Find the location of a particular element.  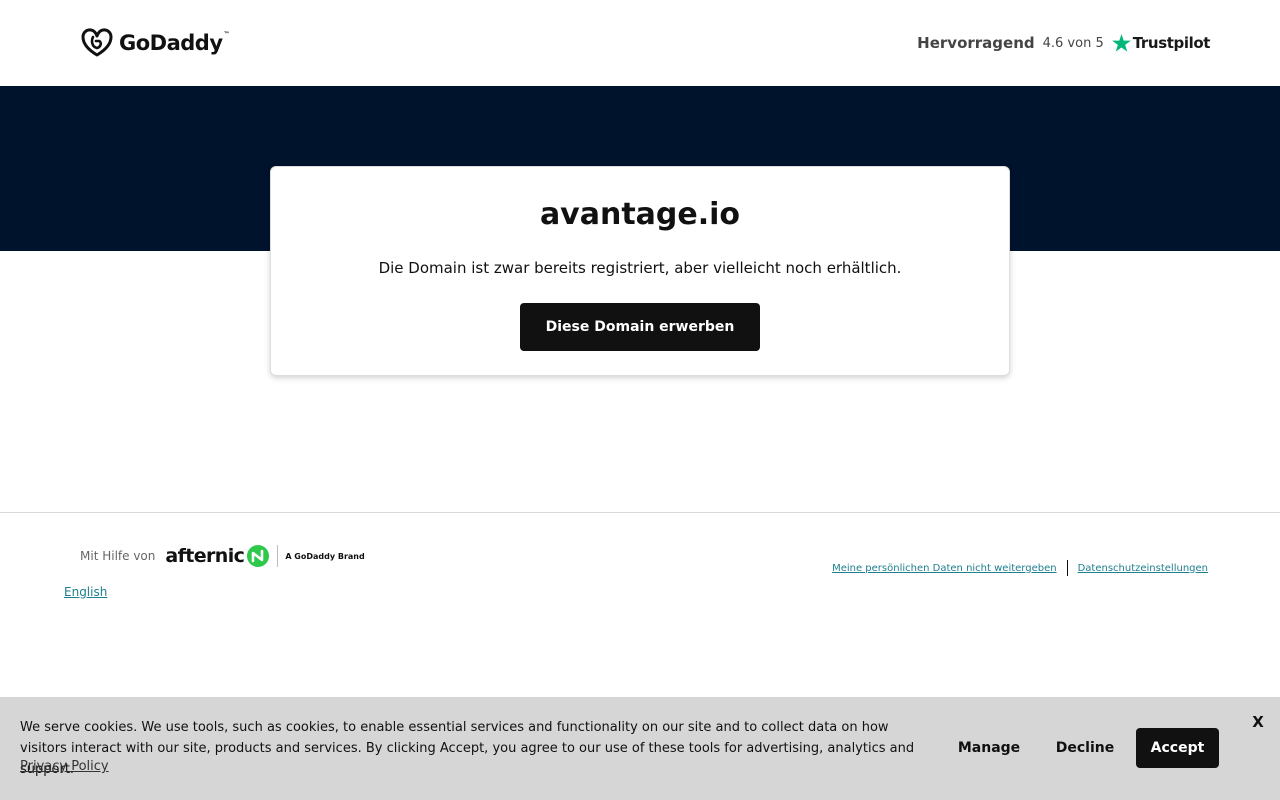

trustpilot-rating: Hervorragend 4.6 von 5 Trustpilot is located at coordinates (1063, 43).